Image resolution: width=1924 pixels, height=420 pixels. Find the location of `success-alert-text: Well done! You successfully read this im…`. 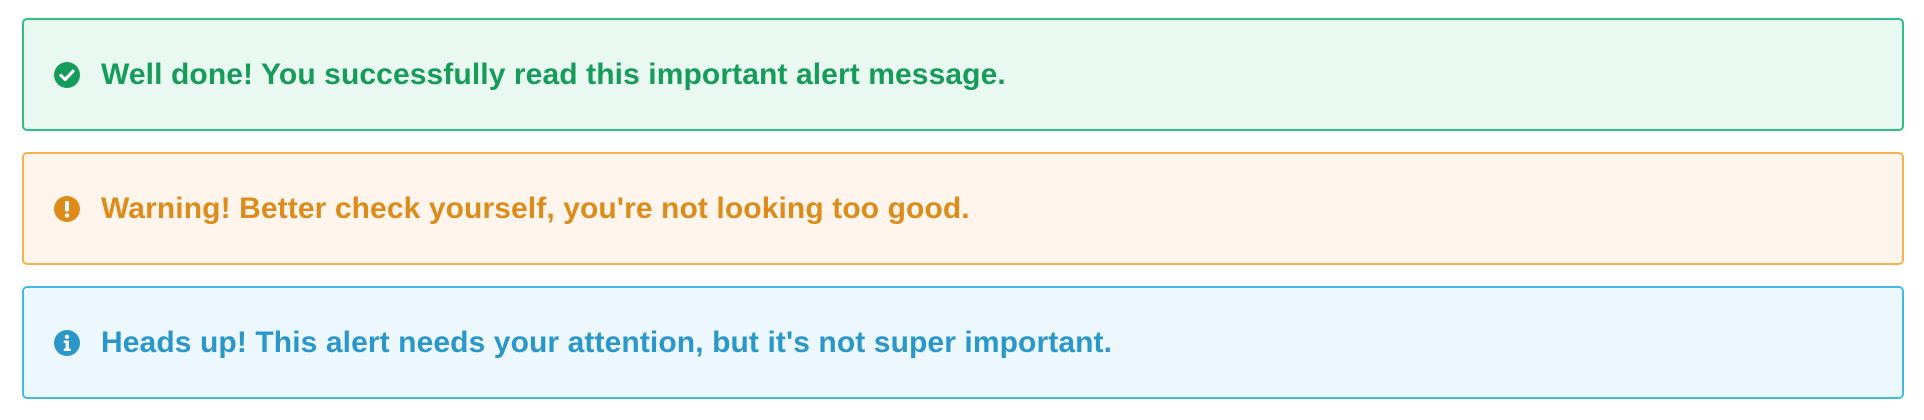

success-alert-text: Well done! You successfully read this im… is located at coordinates (553, 74).